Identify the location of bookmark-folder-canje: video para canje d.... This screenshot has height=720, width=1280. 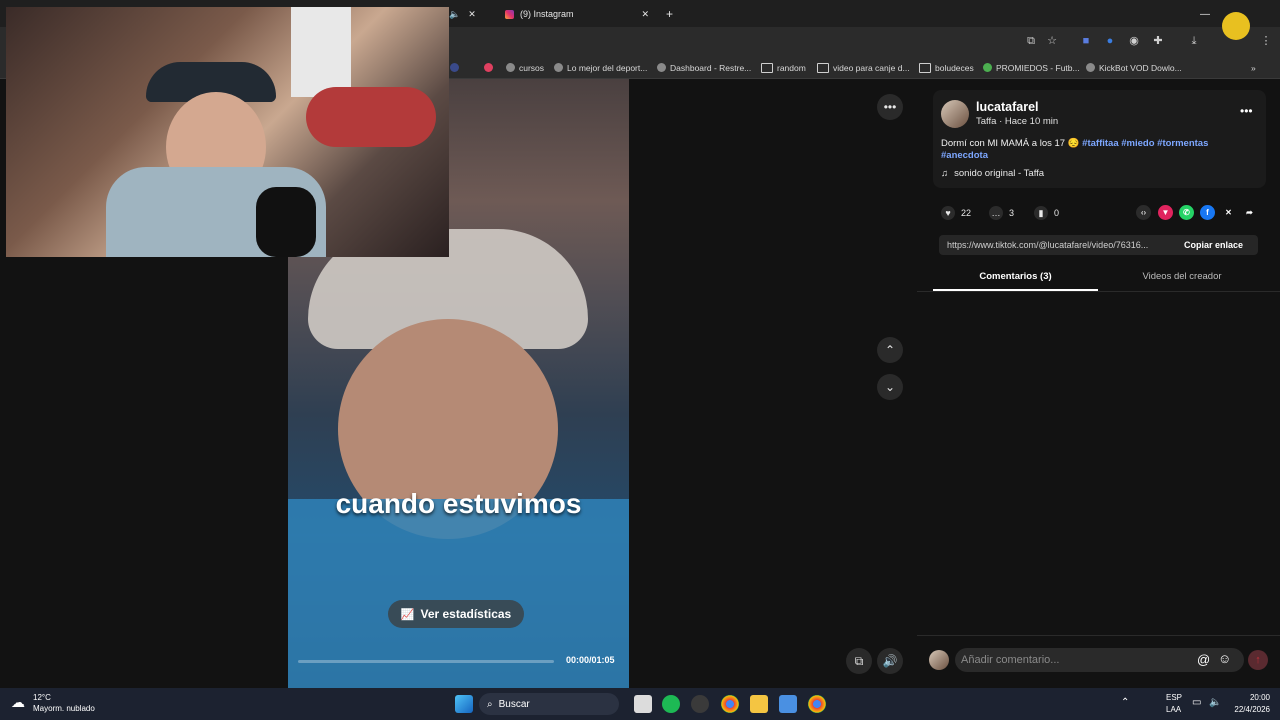
(863, 67).